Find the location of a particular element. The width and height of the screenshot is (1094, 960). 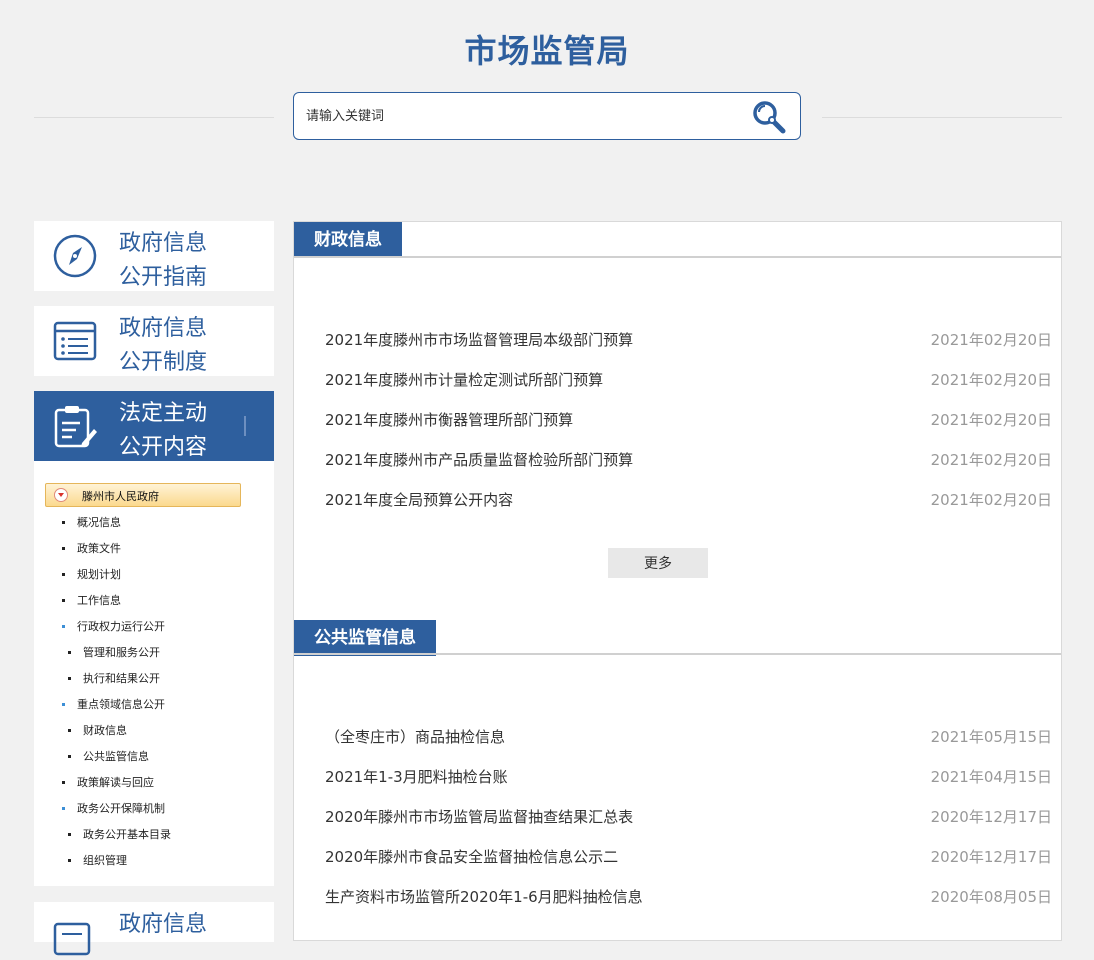

list-item: 生产资料市场监管所2020年1-6月肥料抽检信息 2020年08月05日 is located at coordinates (688, 898).